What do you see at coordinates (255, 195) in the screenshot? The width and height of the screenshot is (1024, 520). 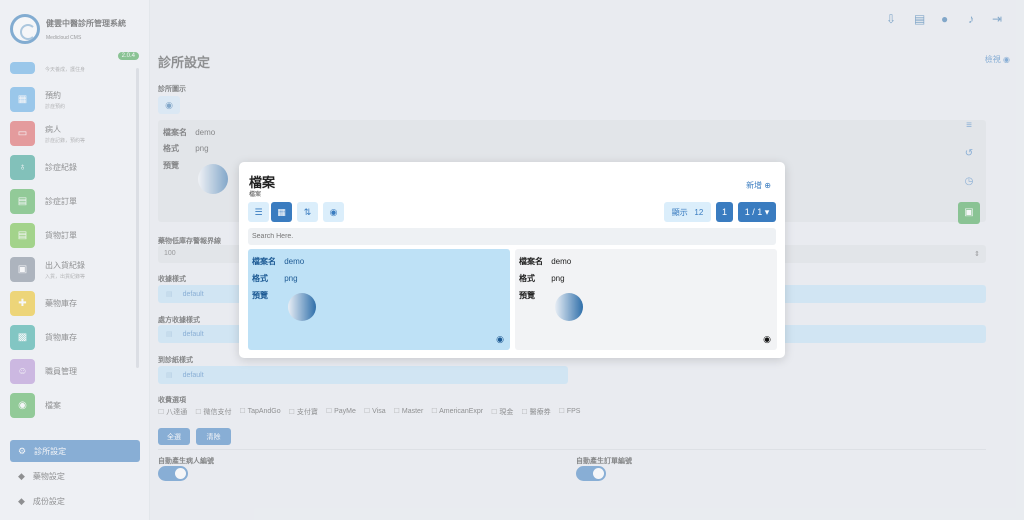 I see `modal-subtitle: 檔案` at bounding box center [255, 195].